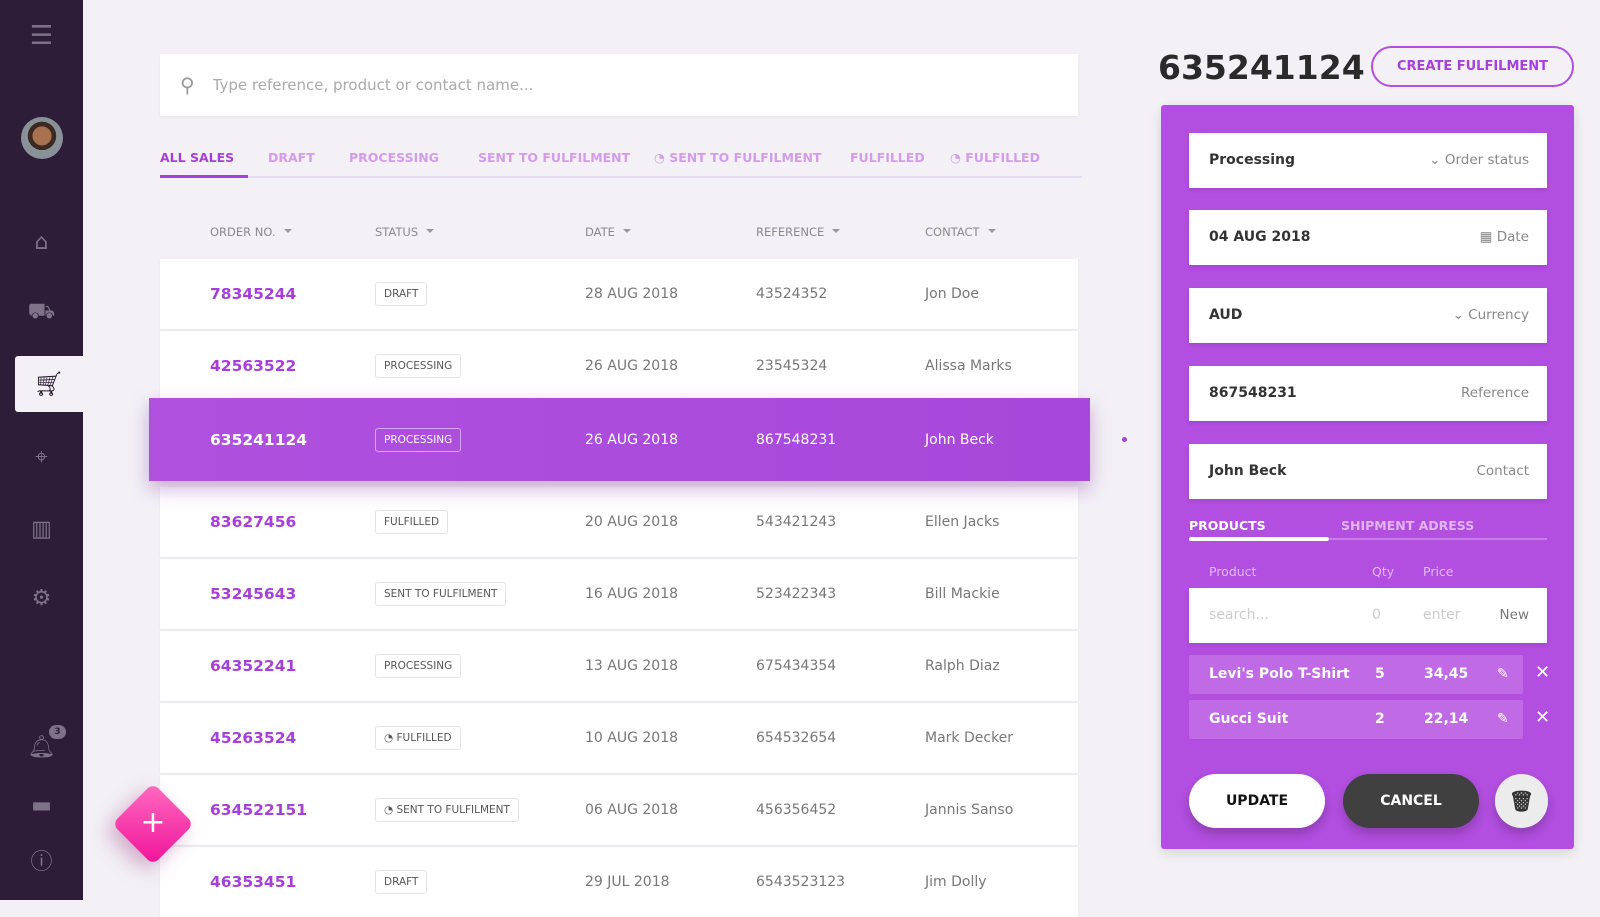  Describe the element at coordinates (1411, 801) in the screenshot. I see `cancel-button: CANCEL` at that location.